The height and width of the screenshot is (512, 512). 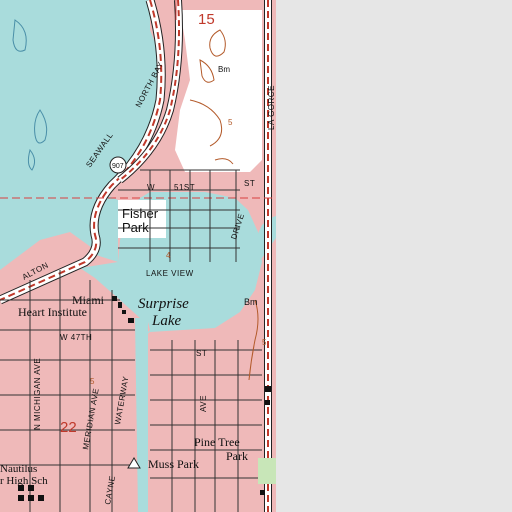 What do you see at coordinates (163, 304) in the screenshot?
I see `label-surprise: Surprise` at bounding box center [163, 304].